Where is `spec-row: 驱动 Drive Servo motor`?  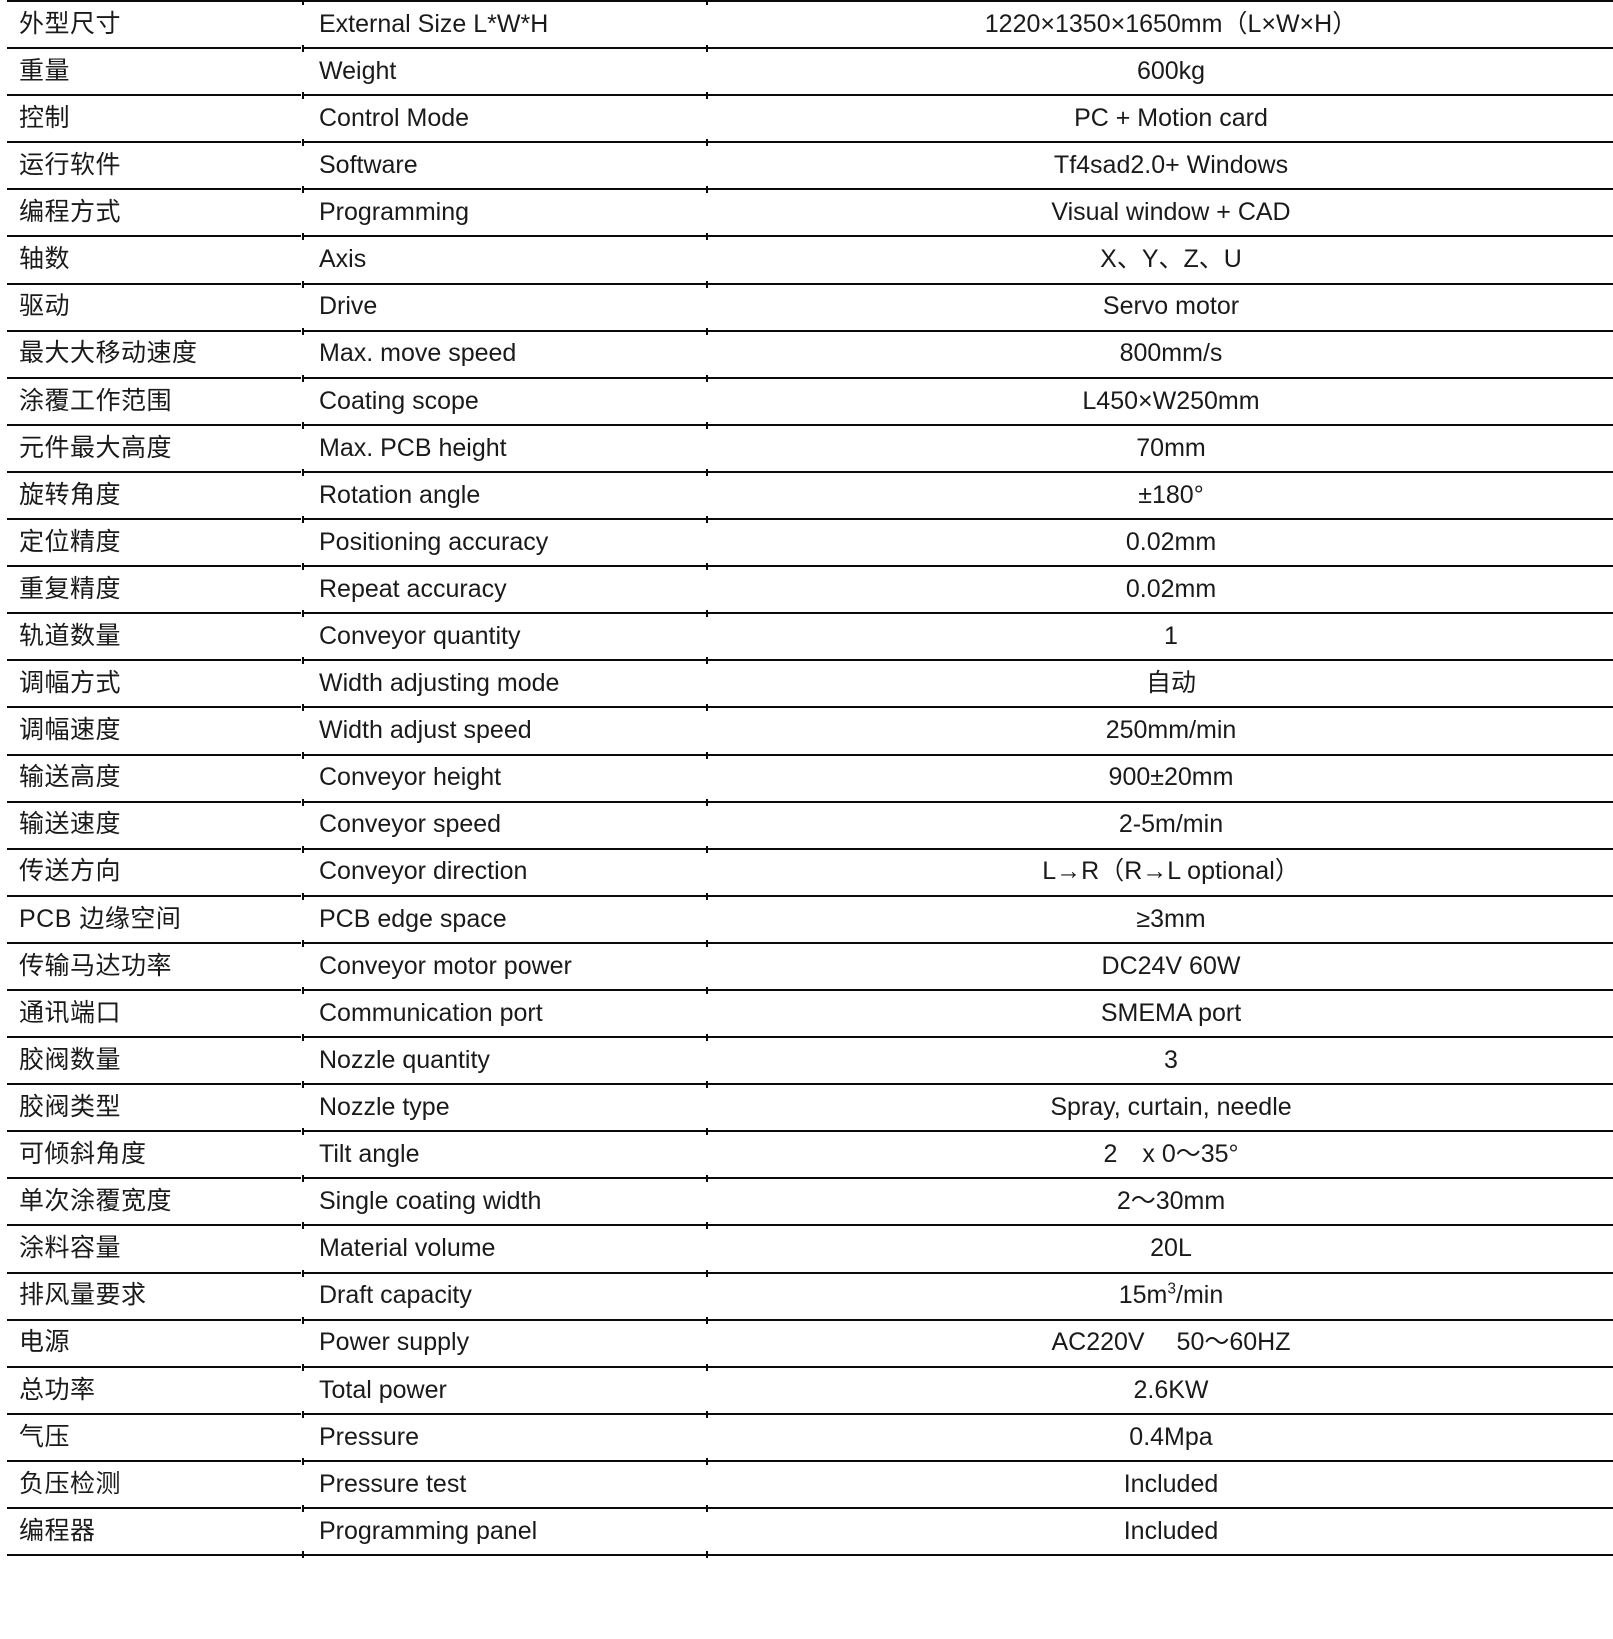
spec-row: 驱动 Drive Servo motor is located at coordinates (810, 306).